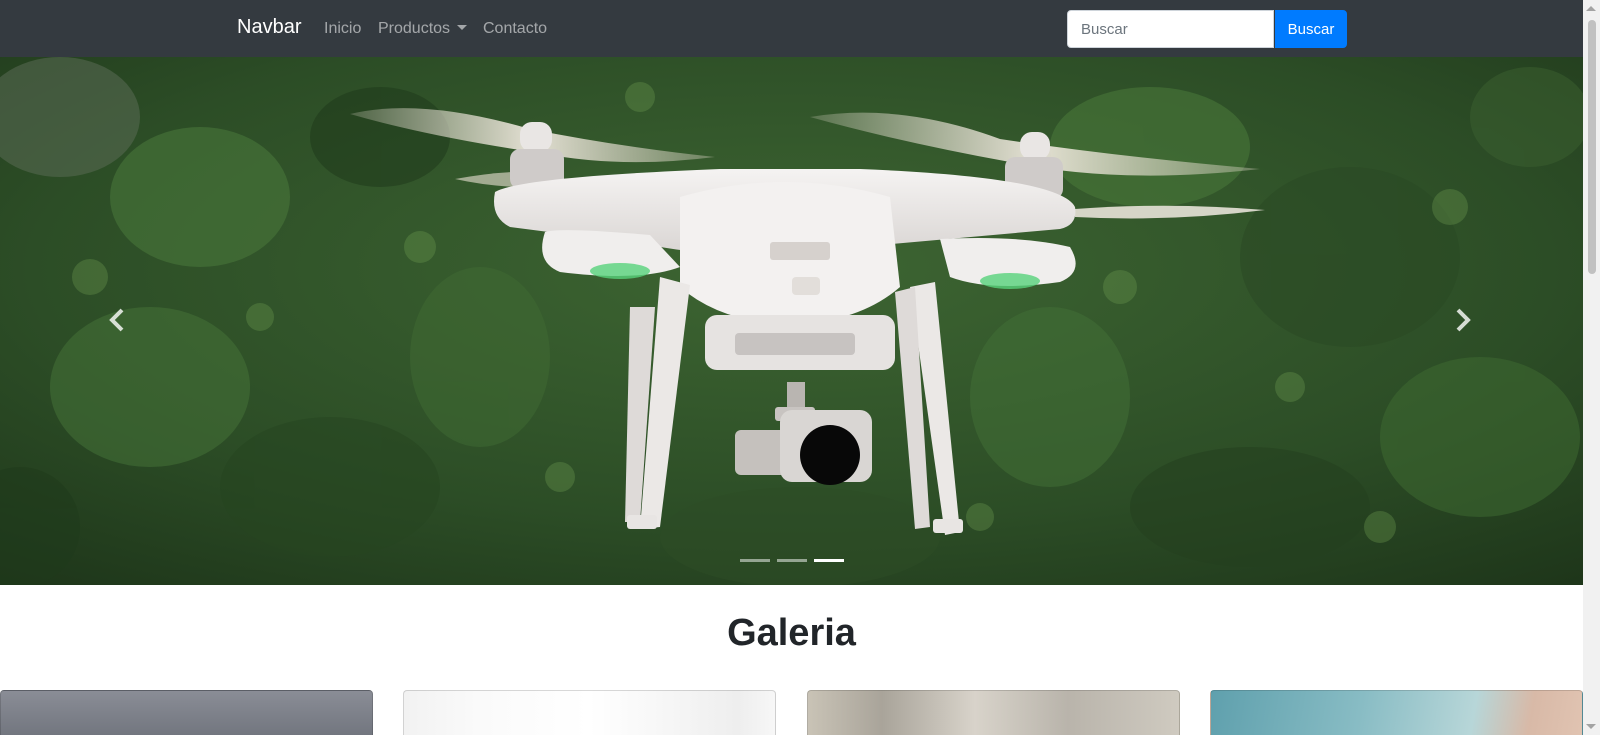 The image size is (1600, 735). I want to click on search-button: Buscar, so click(1311, 29).